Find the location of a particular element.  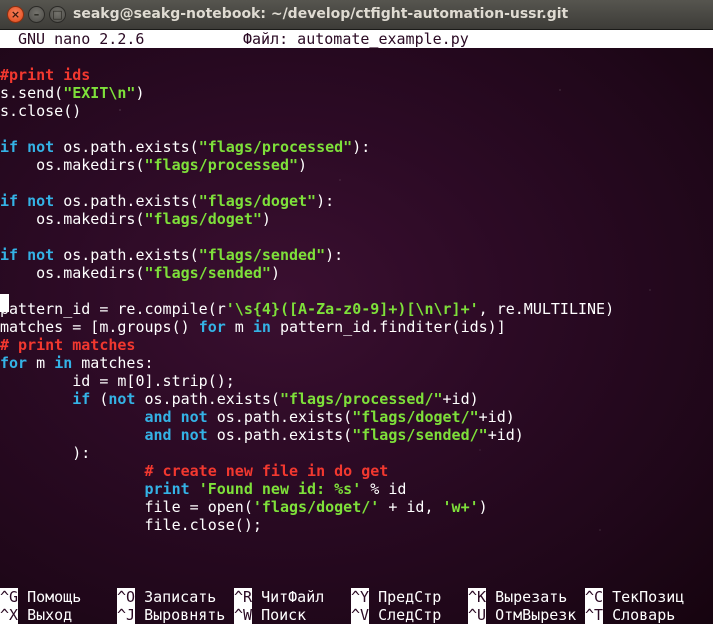

code-line-12: os.makedirs("flags/sended") is located at coordinates (140, 273).